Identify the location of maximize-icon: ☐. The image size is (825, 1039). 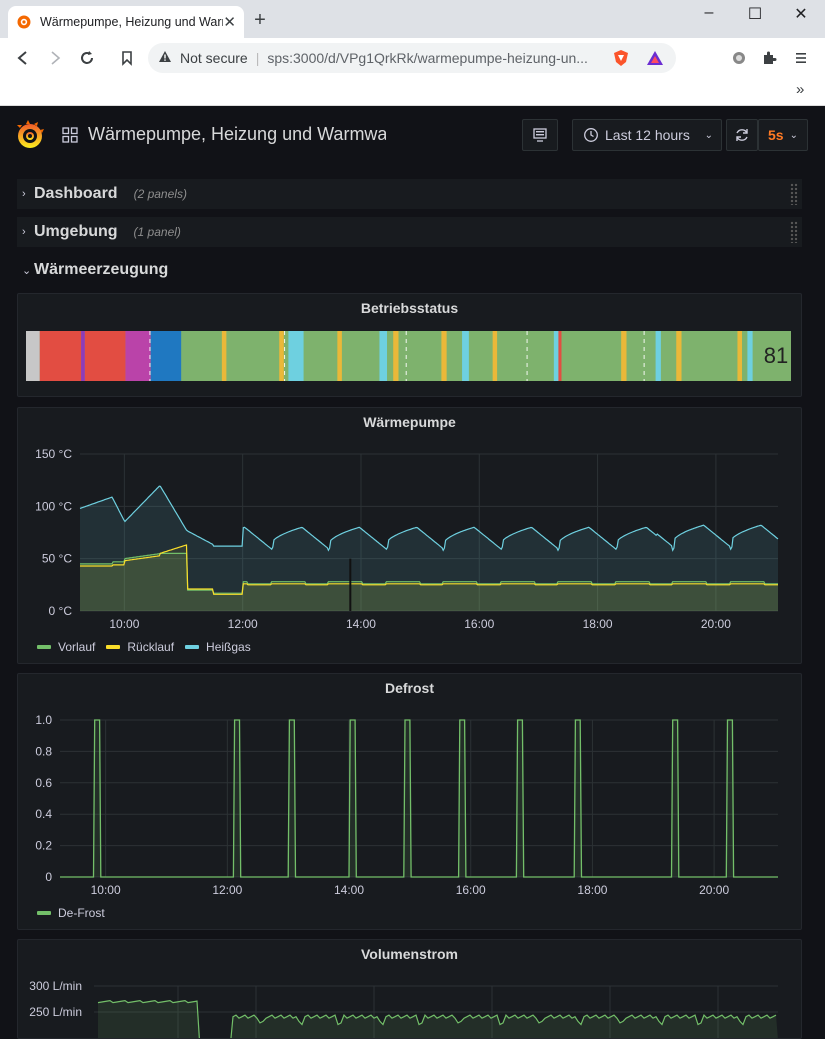
(755, 14).